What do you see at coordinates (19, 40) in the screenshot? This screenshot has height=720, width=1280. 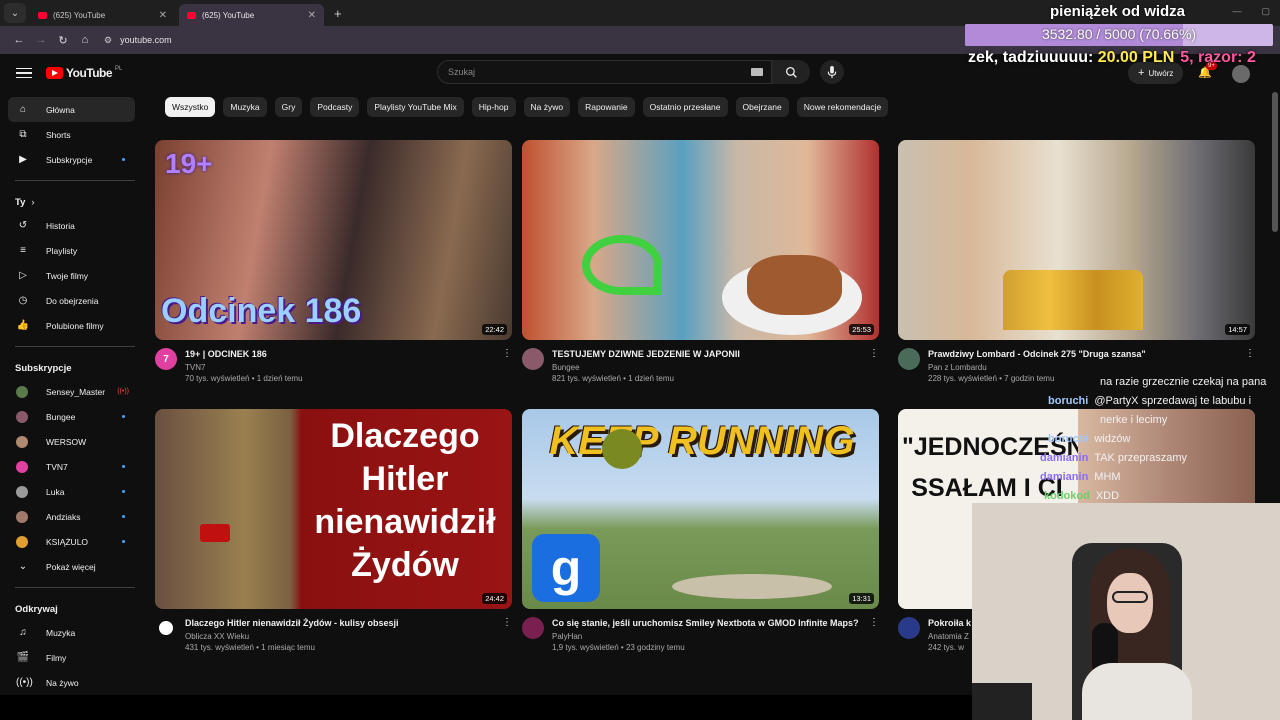 I see `back-icon: ←` at bounding box center [19, 40].